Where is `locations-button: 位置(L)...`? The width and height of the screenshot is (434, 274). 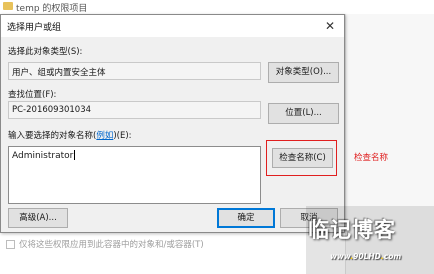 locations-button: 位置(L)... is located at coordinates (303, 113).